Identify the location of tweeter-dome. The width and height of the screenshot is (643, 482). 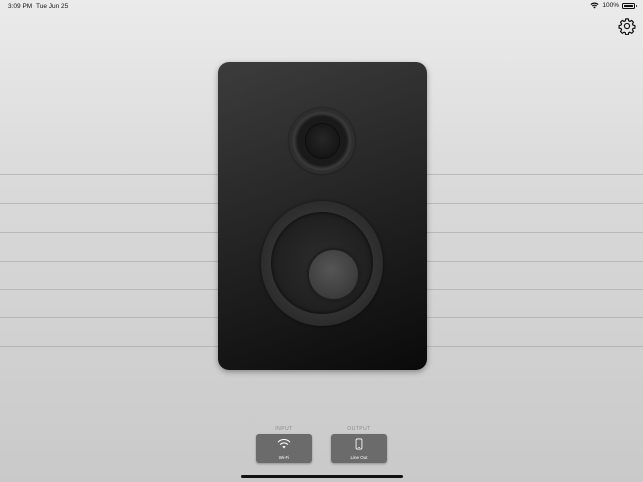
(322, 141).